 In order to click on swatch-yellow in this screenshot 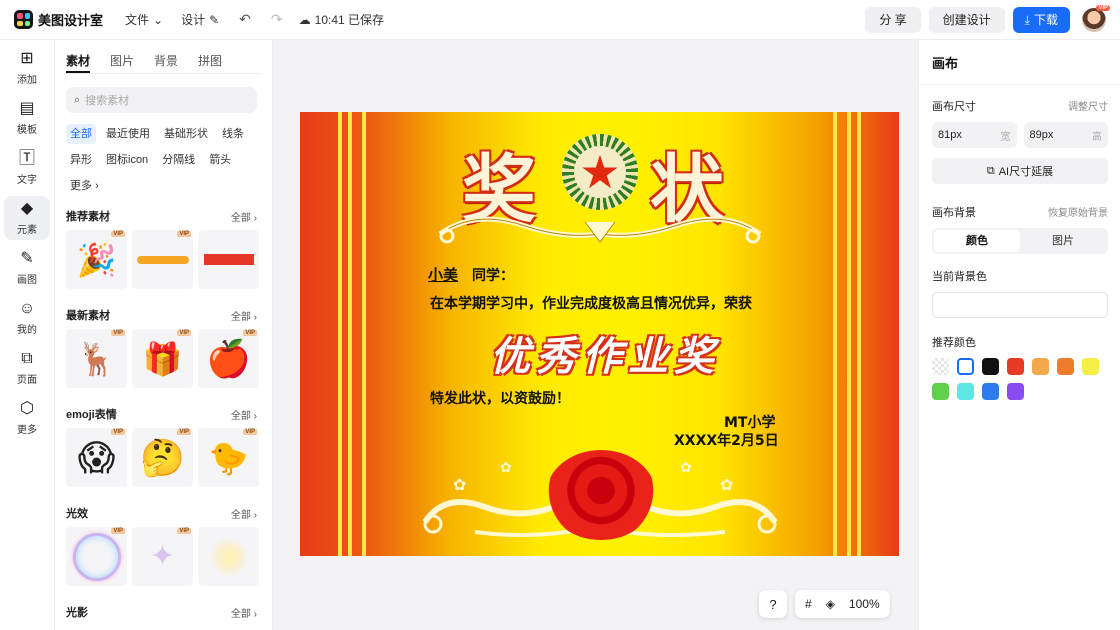, I will do `click(1090, 366)`.